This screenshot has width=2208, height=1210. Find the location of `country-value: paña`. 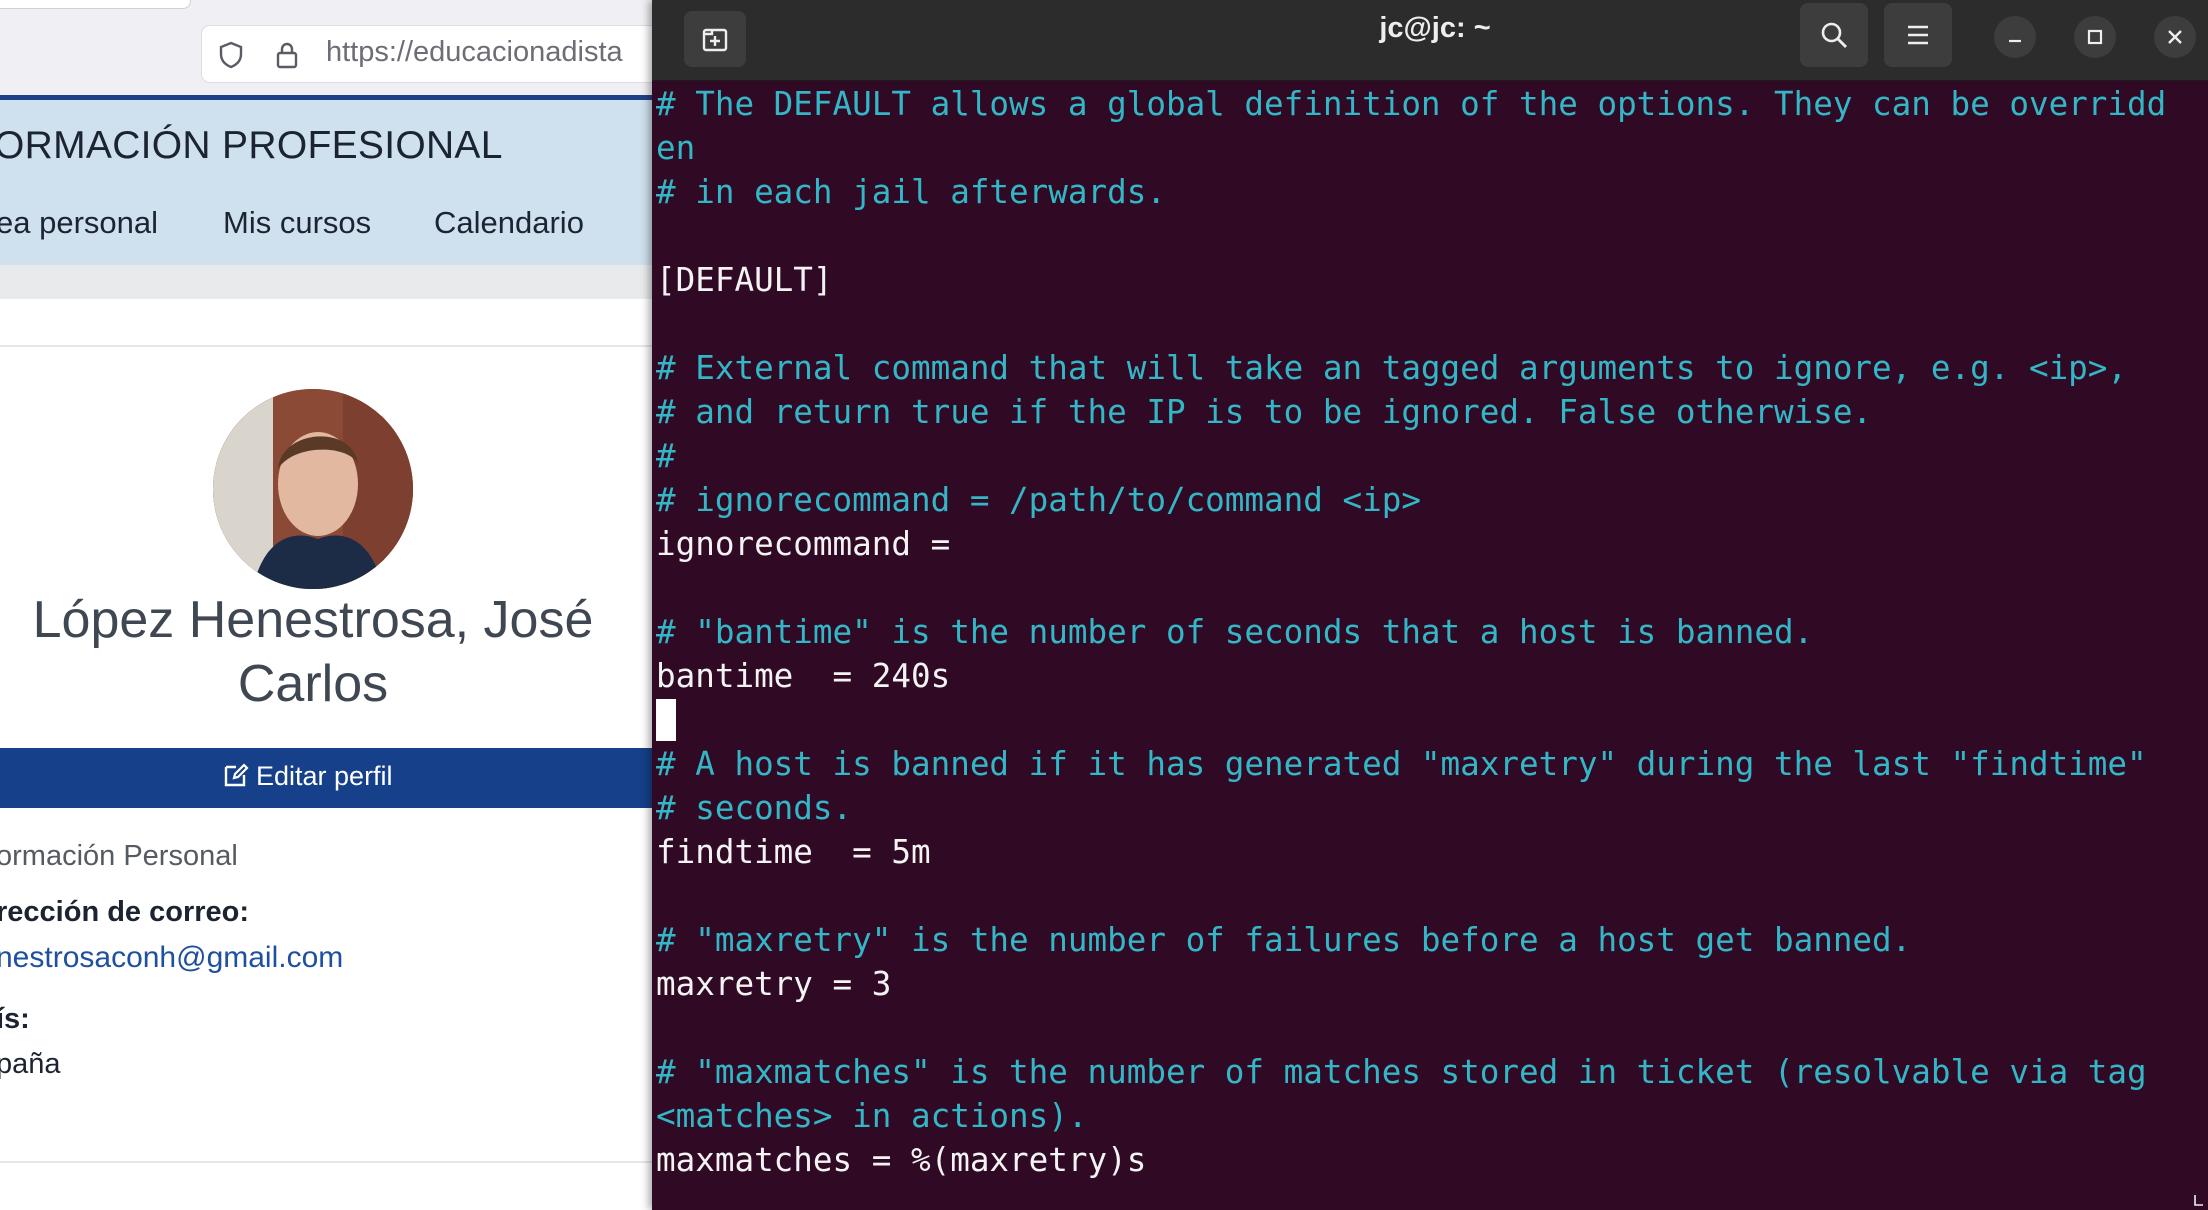

country-value: paña is located at coordinates (30, 1064).